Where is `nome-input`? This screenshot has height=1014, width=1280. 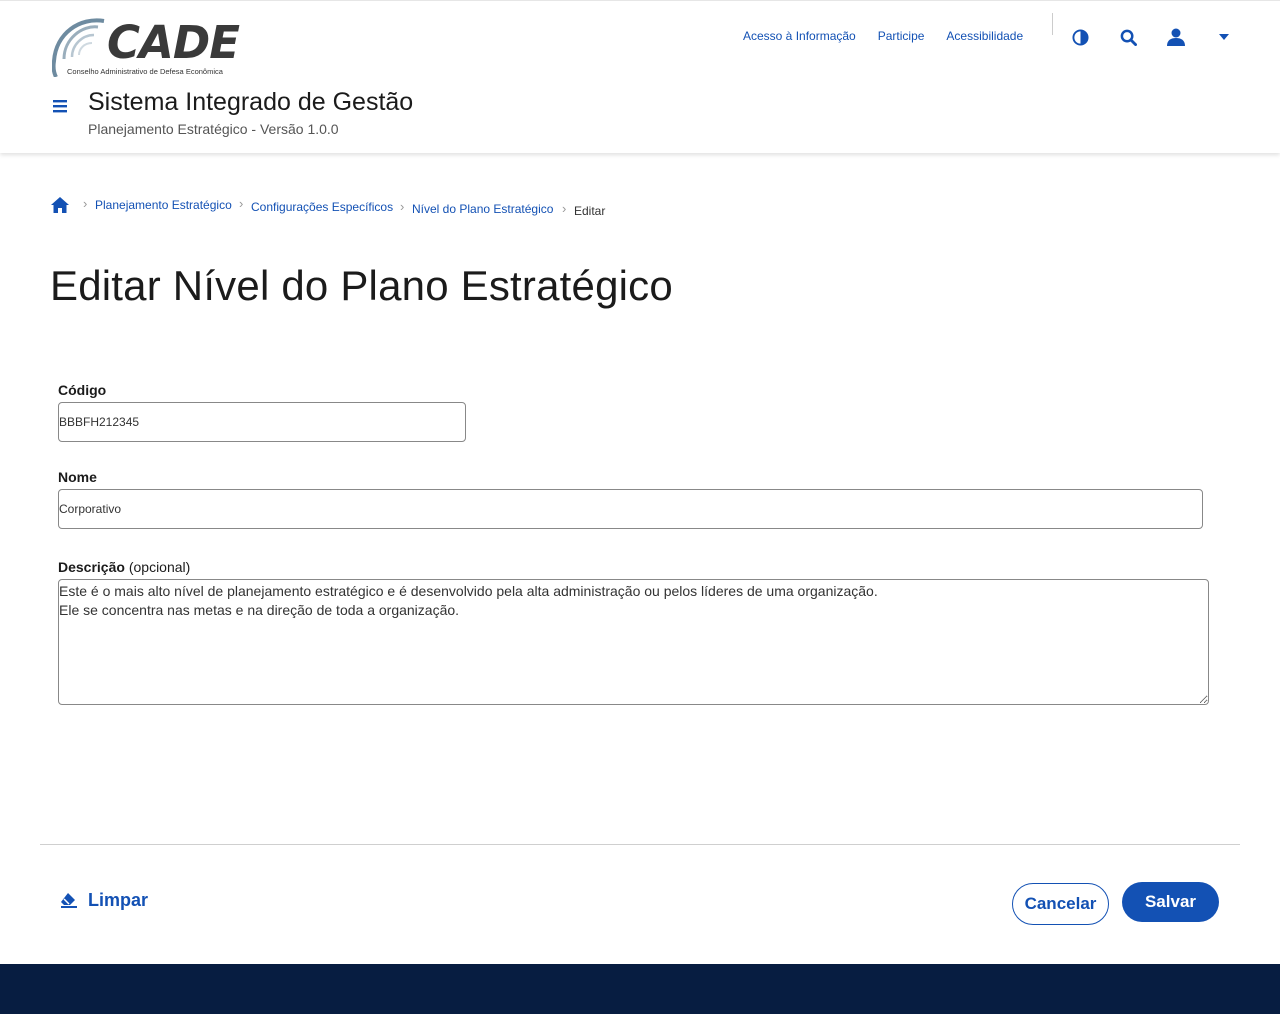 nome-input is located at coordinates (630, 509).